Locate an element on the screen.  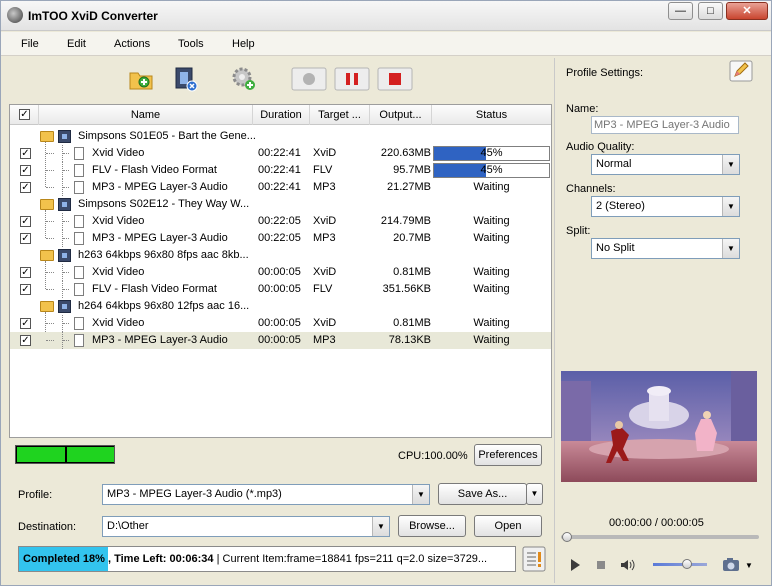
snapshot-camera-icon is located at coordinates (731, 564).